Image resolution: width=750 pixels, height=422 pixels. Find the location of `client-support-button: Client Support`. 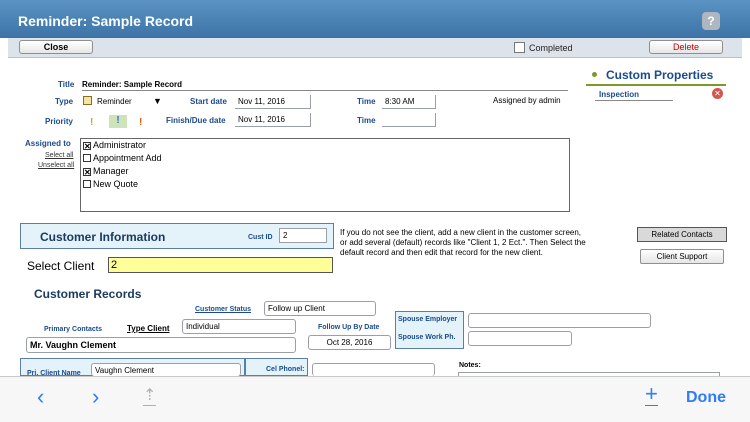

client-support-button: Client Support is located at coordinates (682, 256).